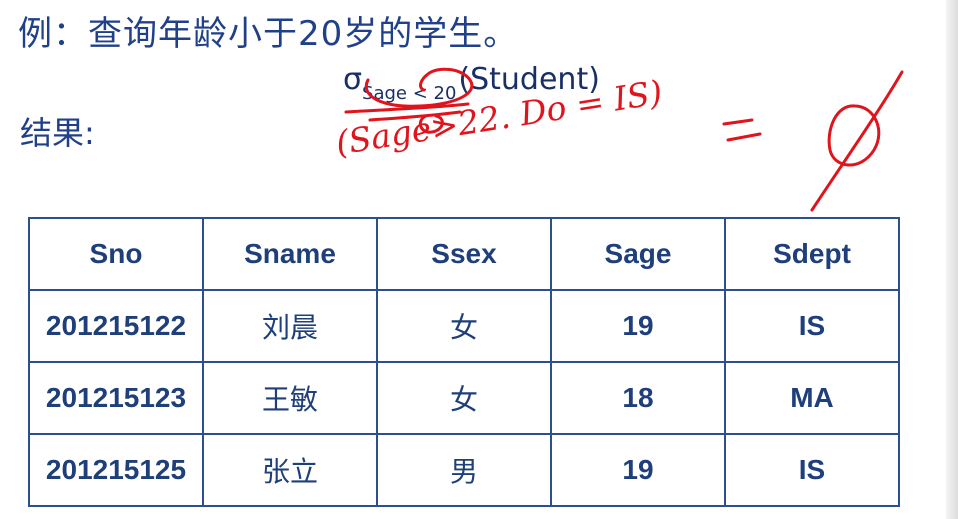 The image size is (958, 519). What do you see at coordinates (268, 34) in the screenshot?
I see `page-title: 例：查询年龄小于20岁的学生。` at bounding box center [268, 34].